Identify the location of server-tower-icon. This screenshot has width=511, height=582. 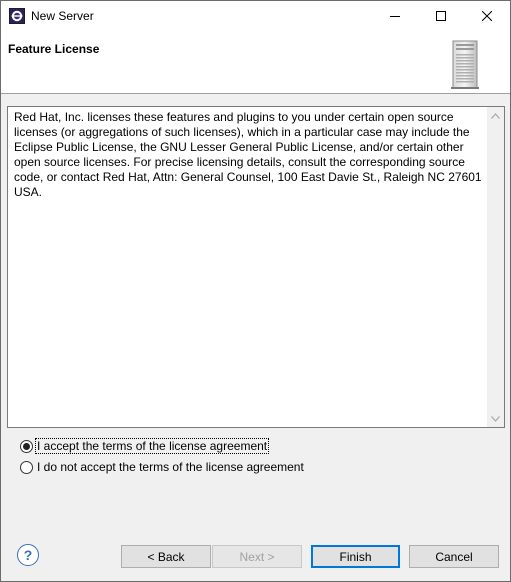
(465, 64).